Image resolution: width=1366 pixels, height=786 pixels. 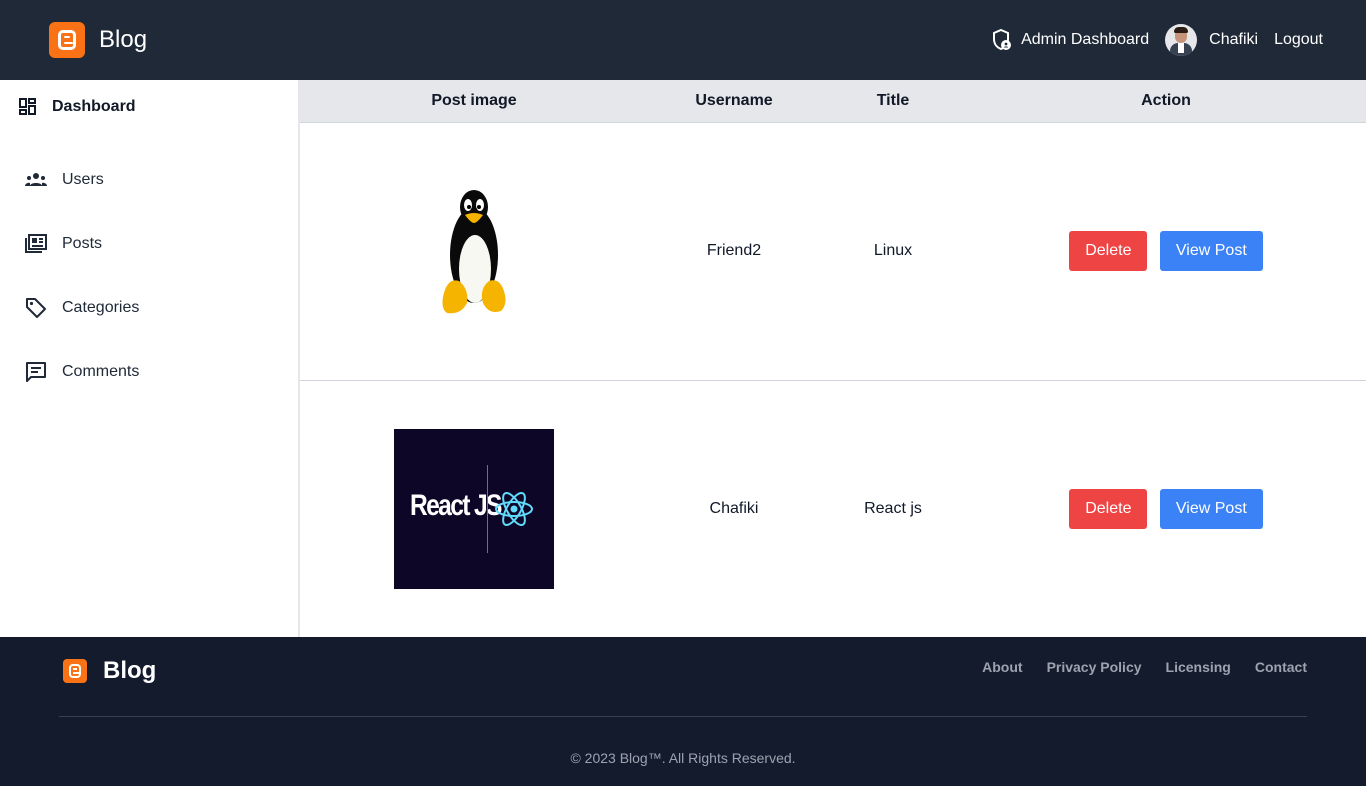 What do you see at coordinates (130, 670) in the screenshot?
I see `footer-brand-name: Blog` at bounding box center [130, 670].